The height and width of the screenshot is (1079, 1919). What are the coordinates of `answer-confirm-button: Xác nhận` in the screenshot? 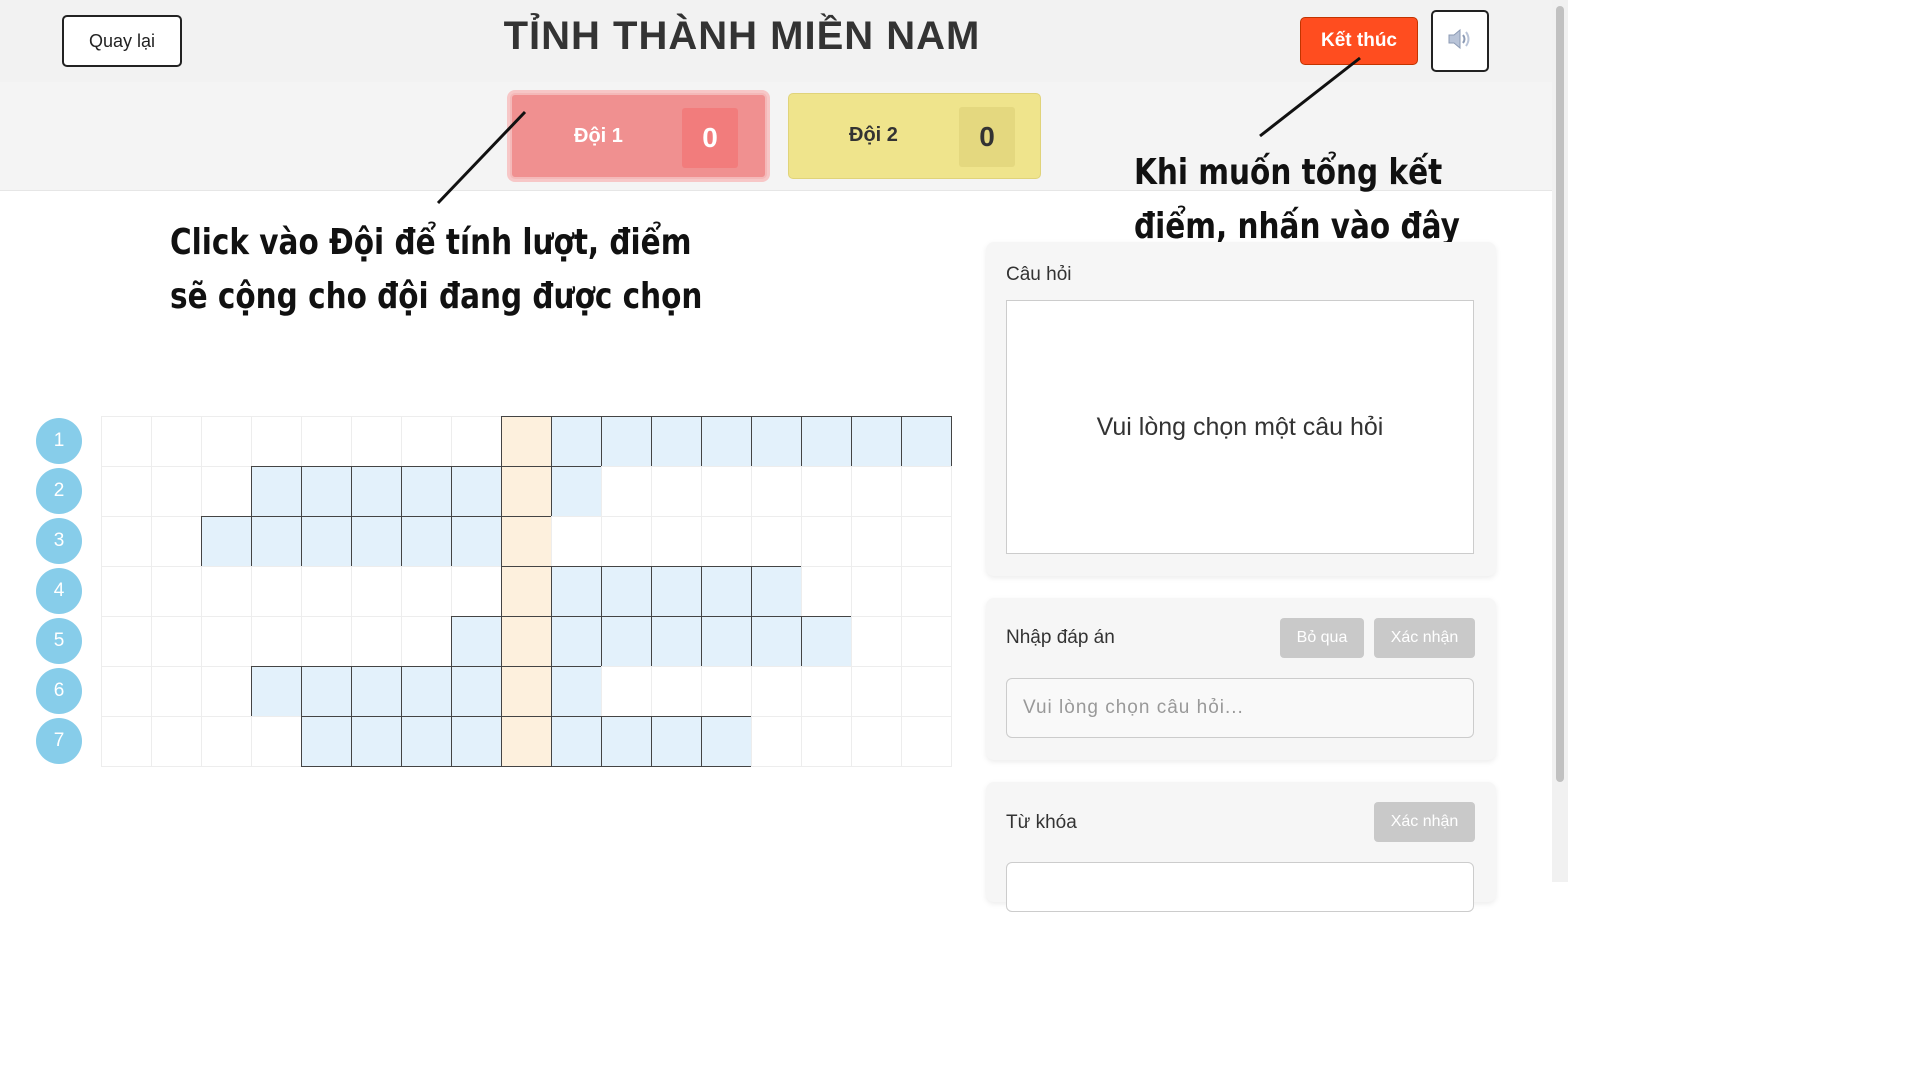 It's located at (1424, 638).